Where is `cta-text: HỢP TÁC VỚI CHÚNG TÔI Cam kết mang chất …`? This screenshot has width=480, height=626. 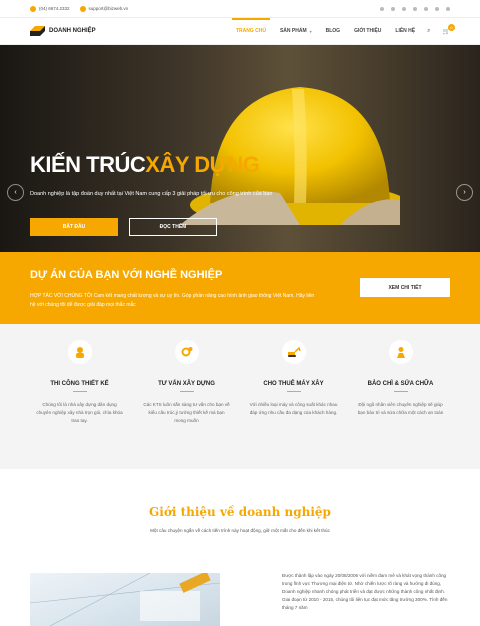 cta-text: HỢP TÁC VỚI CHÚNG TÔI Cam kết mang chất … is located at coordinates (172, 300).